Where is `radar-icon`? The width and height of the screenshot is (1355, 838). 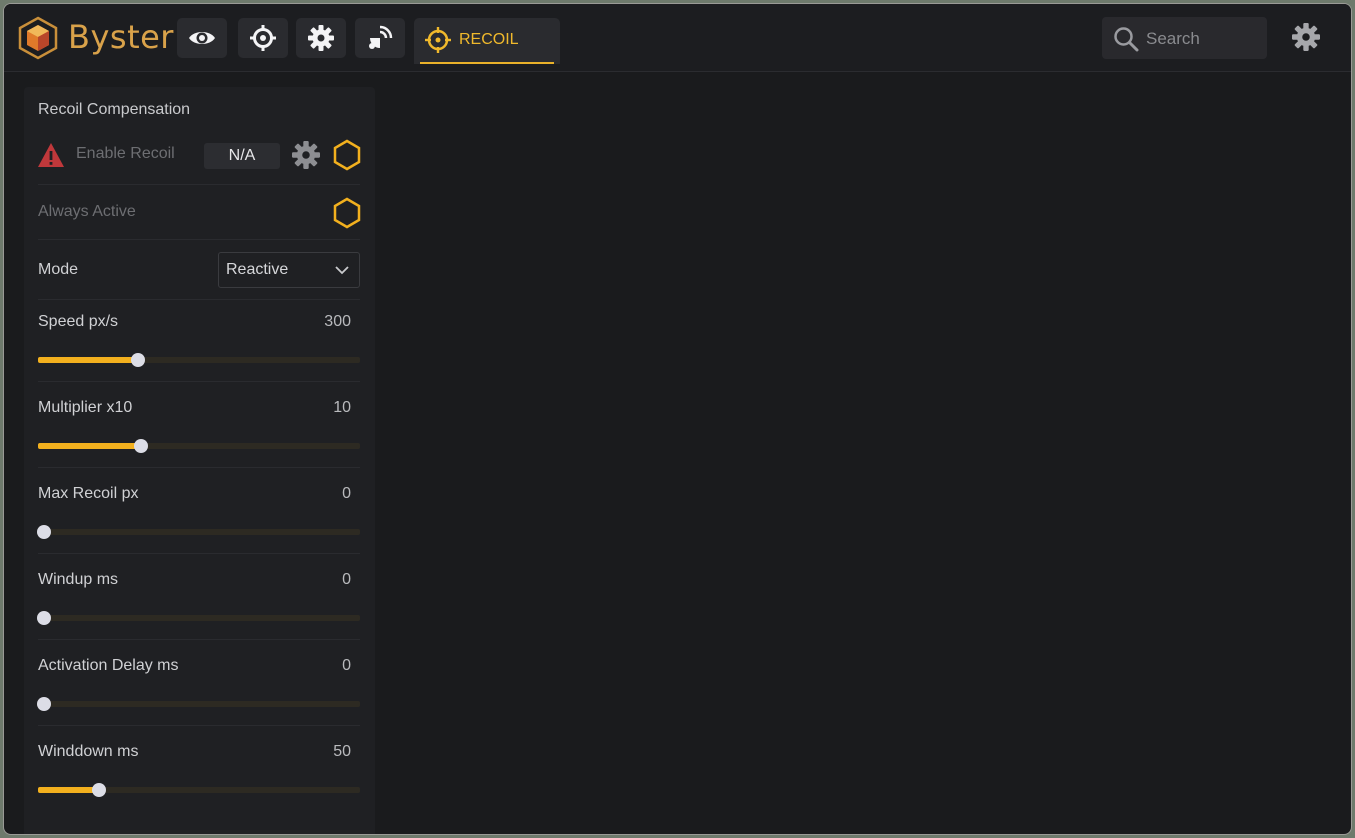 radar-icon is located at coordinates (381, 37).